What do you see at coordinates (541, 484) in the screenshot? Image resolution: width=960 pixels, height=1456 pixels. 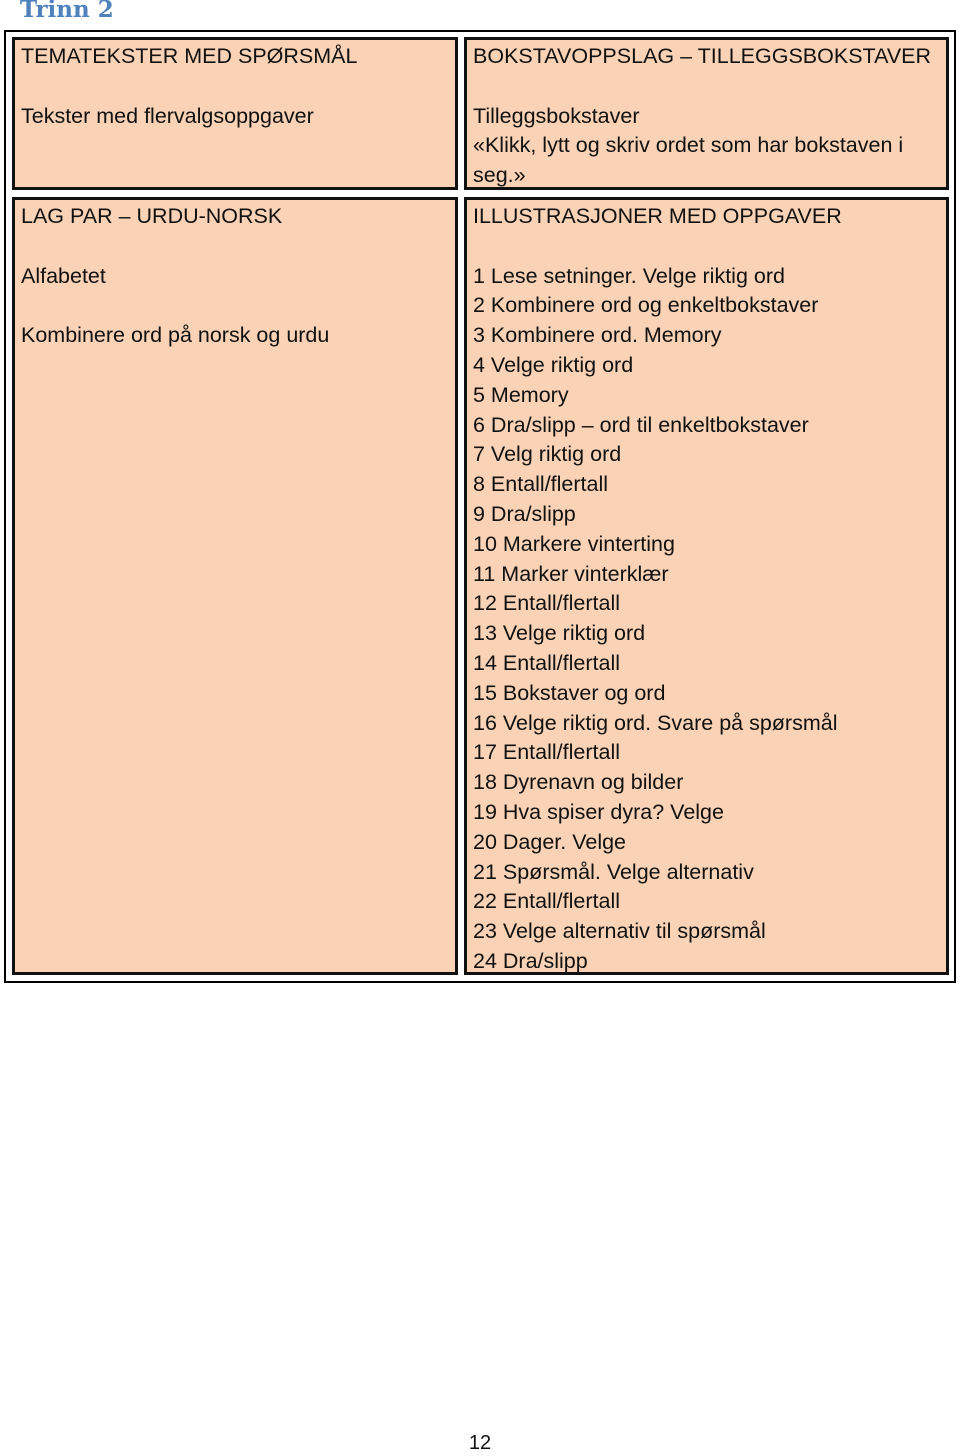 I see `list-item: 8 Entall/flertall` at bounding box center [541, 484].